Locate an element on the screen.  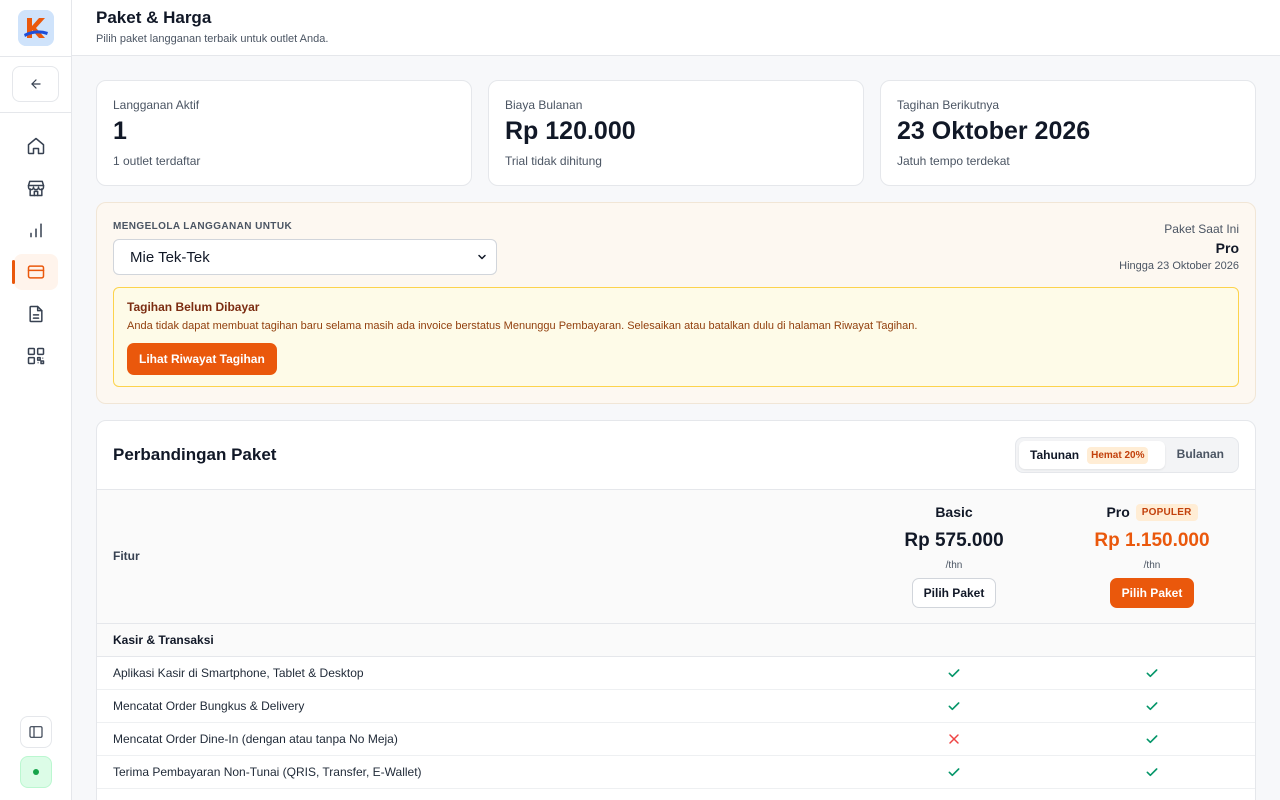
feature-label: Mencatat Order Bungkus & Delivery is located at coordinates (209, 706).